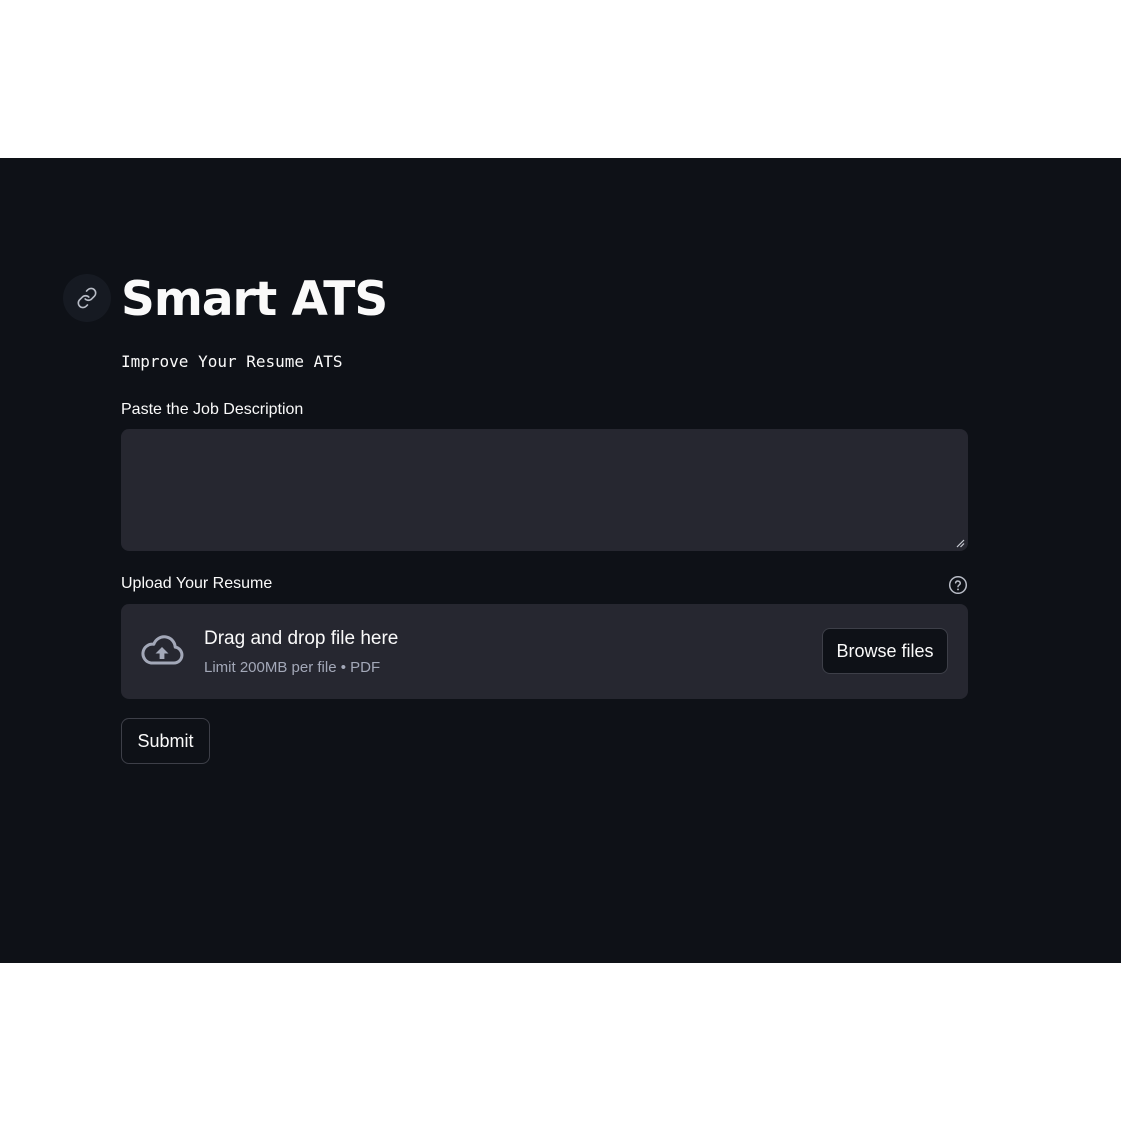  I want to click on job-description-input, so click(544, 490).